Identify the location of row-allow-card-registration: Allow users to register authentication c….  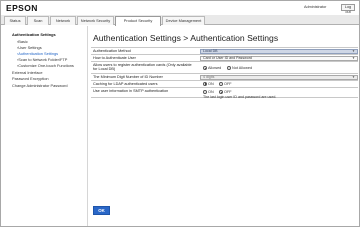
(224, 66).